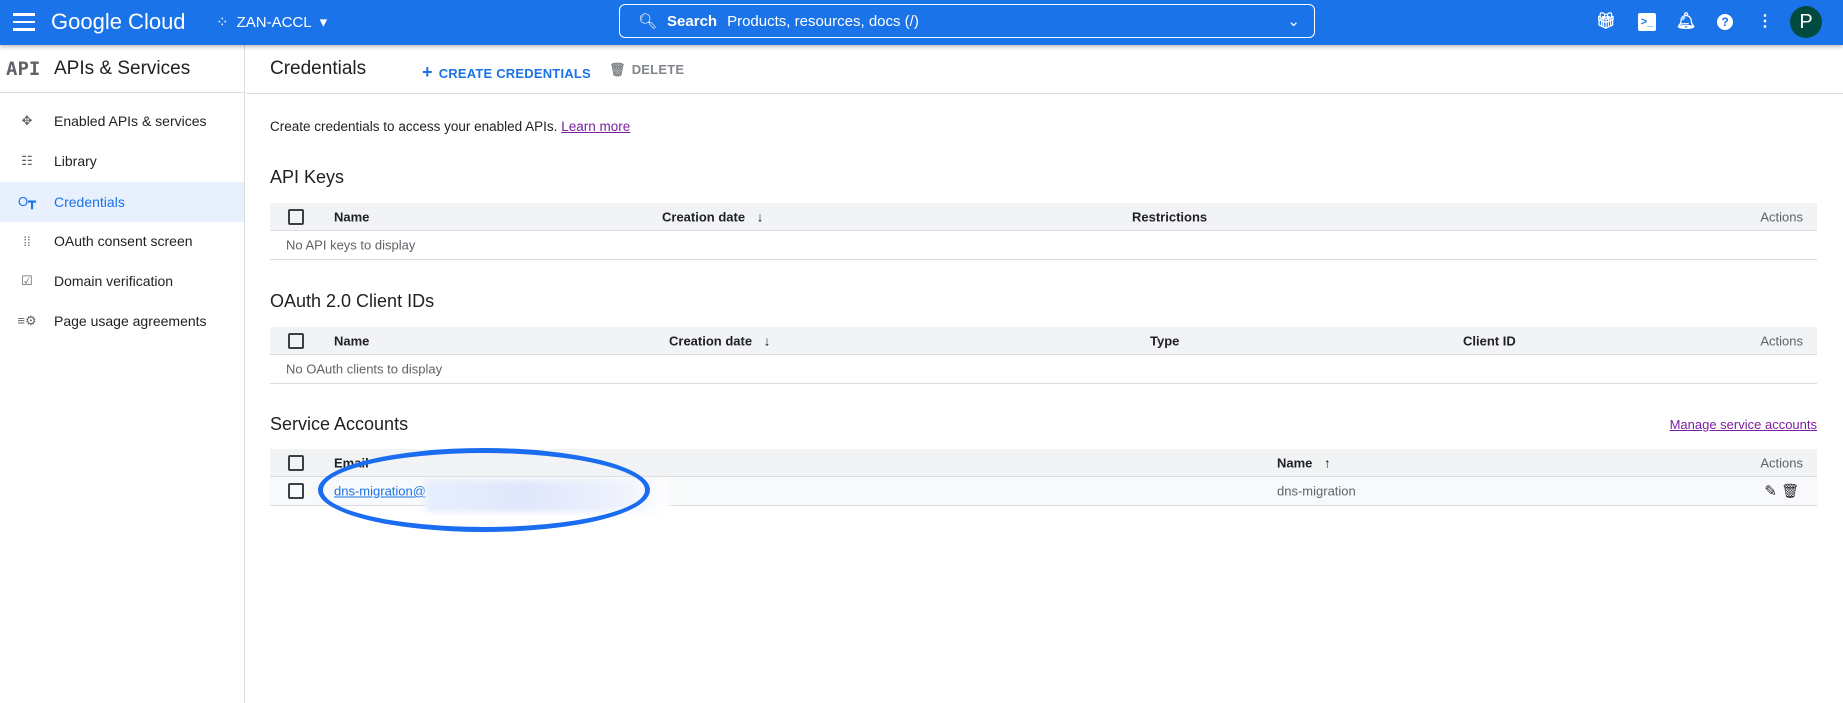  What do you see at coordinates (692, 21) in the screenshot?
I see `search-label: Search` at bounding box center [692, 21].